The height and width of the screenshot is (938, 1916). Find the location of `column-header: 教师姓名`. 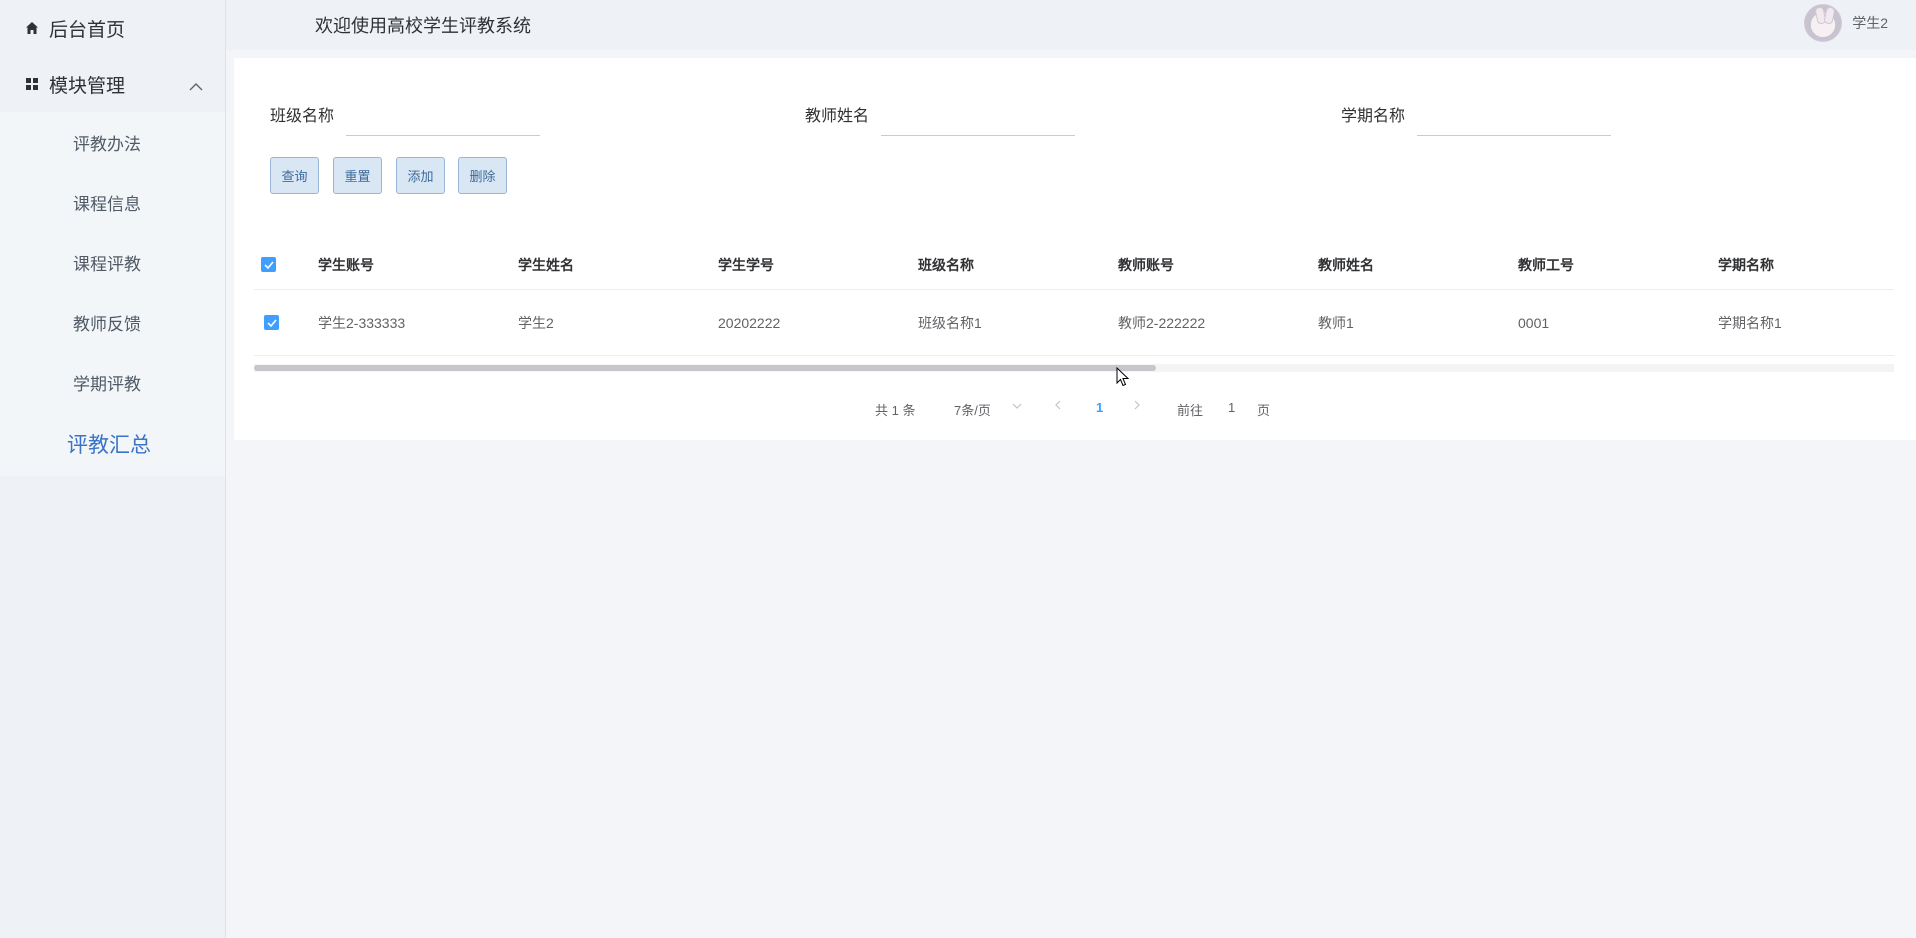

column-header: 教师姓名 is located at coordinates (1346, 264).